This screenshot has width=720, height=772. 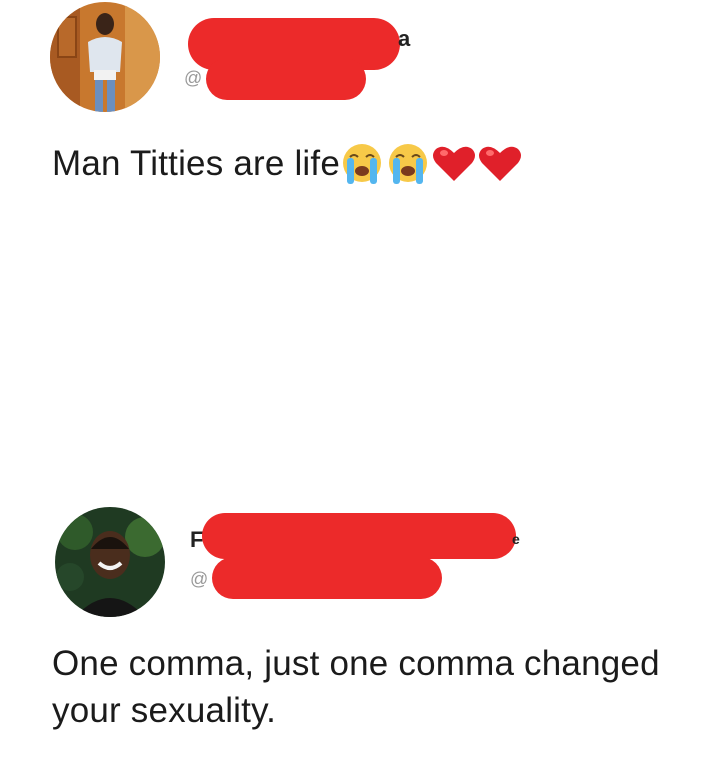 I want to click on tweet-text-body: Man Titties are life, so click(x=196, y=163).